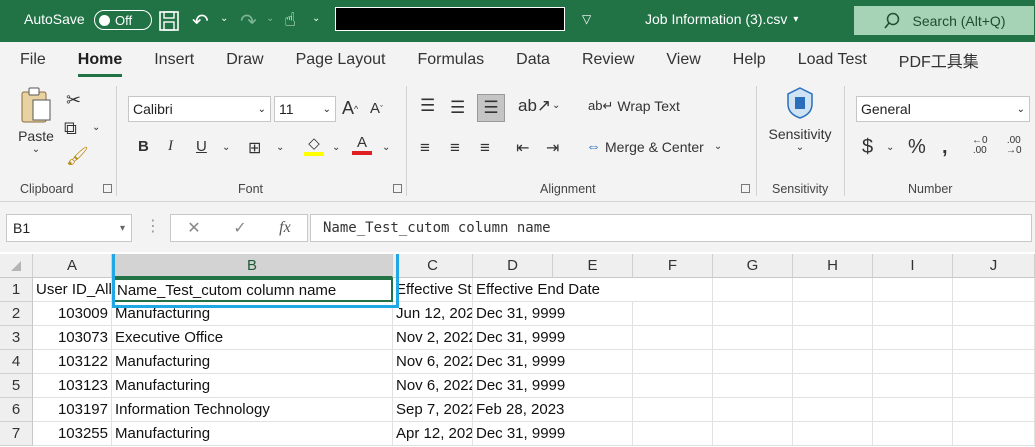  I want to click on copy-icon: ⧉, so click(70, 128).